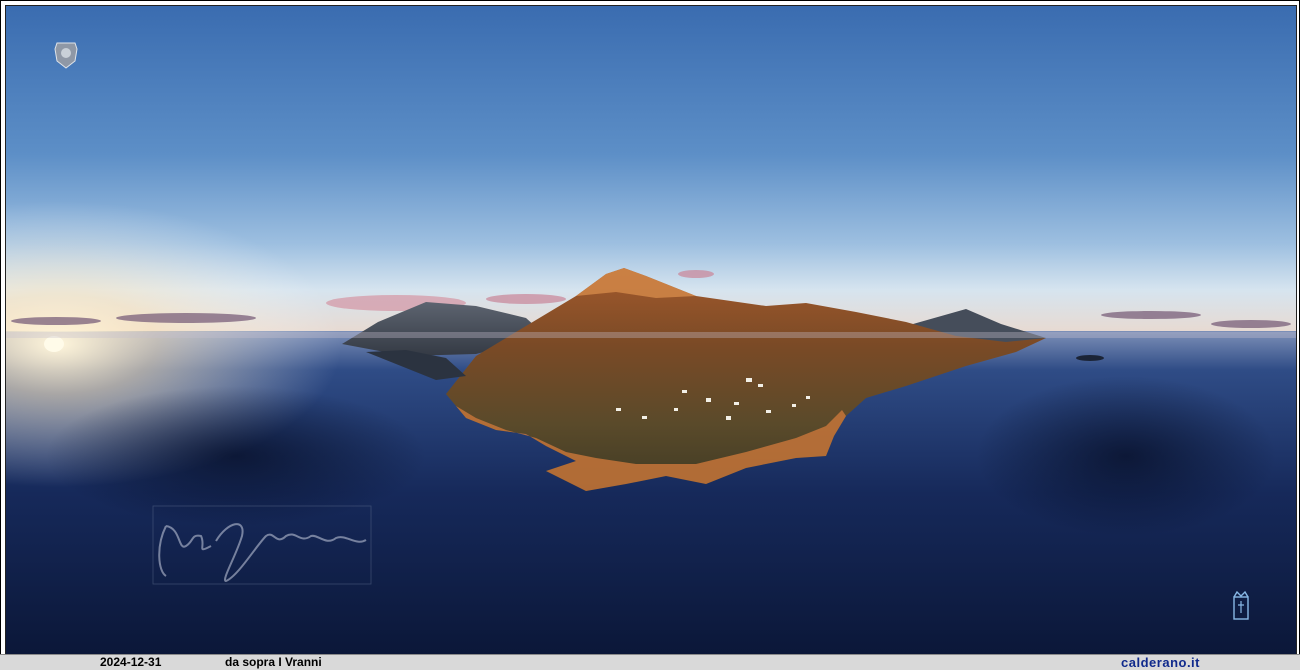 This screenshot has height=670, width=1300. I want to click on horizon-line, so click(651, 335).